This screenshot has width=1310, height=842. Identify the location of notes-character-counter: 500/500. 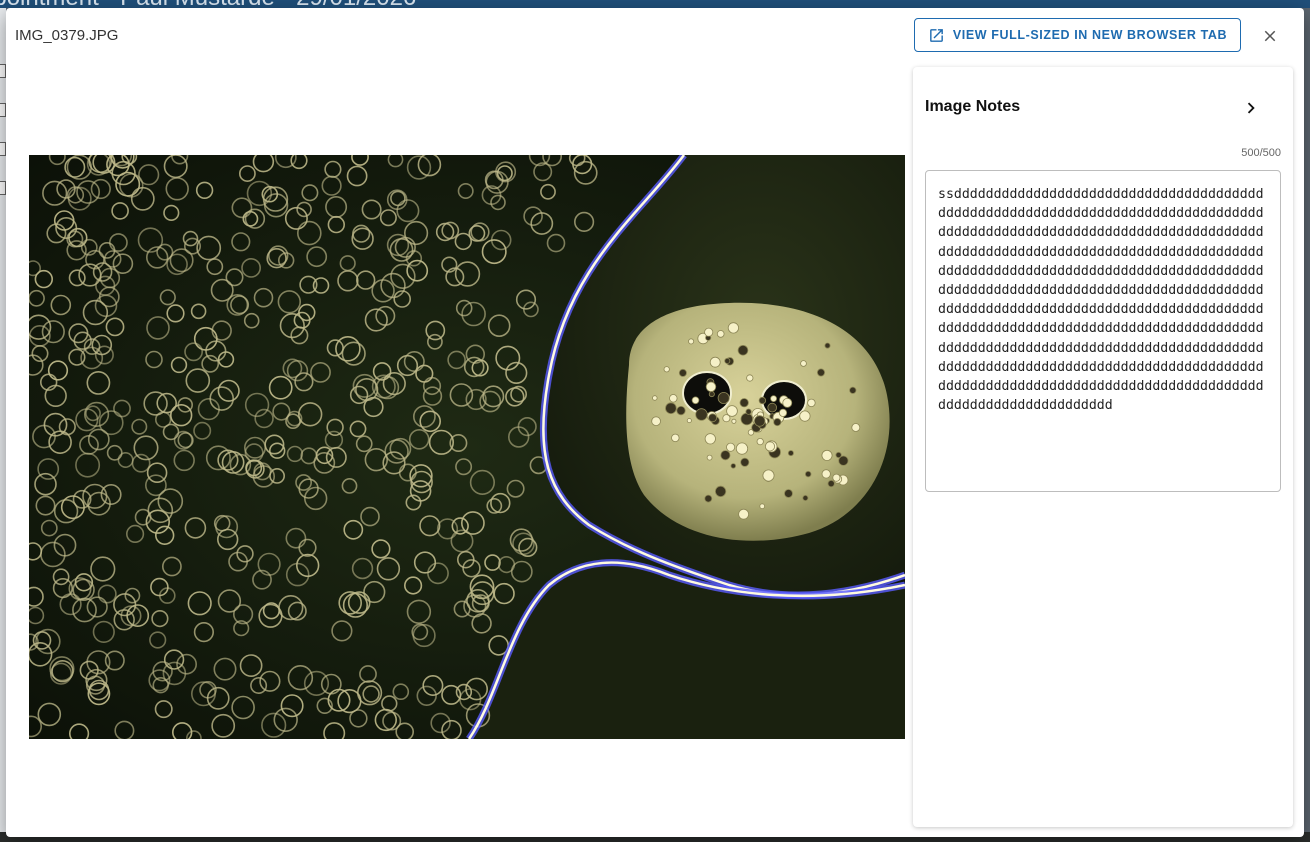
(1261, 153).